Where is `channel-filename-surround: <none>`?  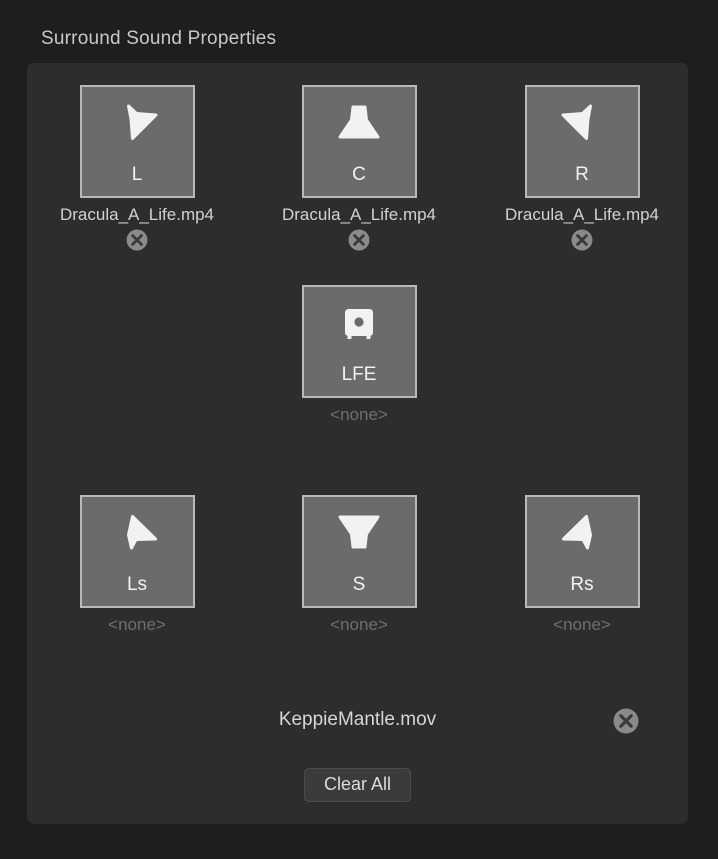 channel-filename-surround: <none> is located at coordinates (359, 624).